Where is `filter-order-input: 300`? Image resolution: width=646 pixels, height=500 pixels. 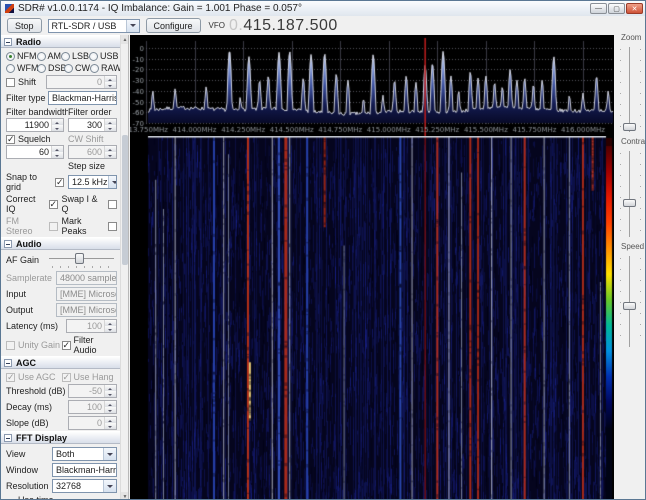 filter-order-input: 300 is located at coordinates (92, 125).